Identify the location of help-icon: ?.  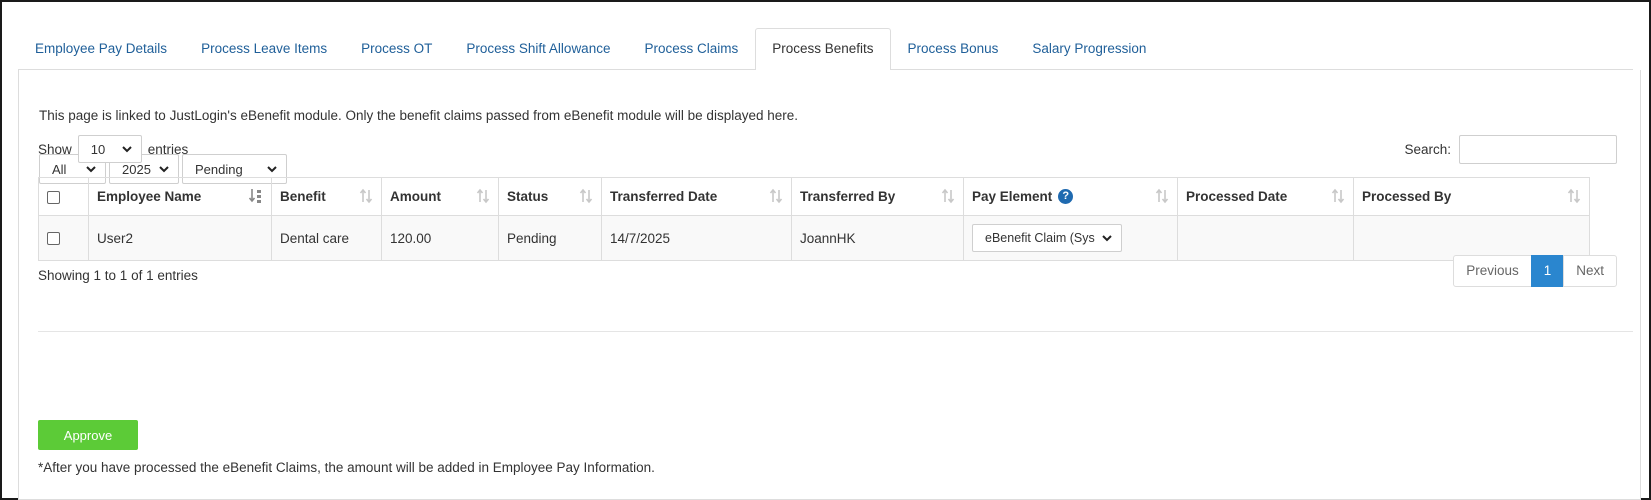
(1066, 197).